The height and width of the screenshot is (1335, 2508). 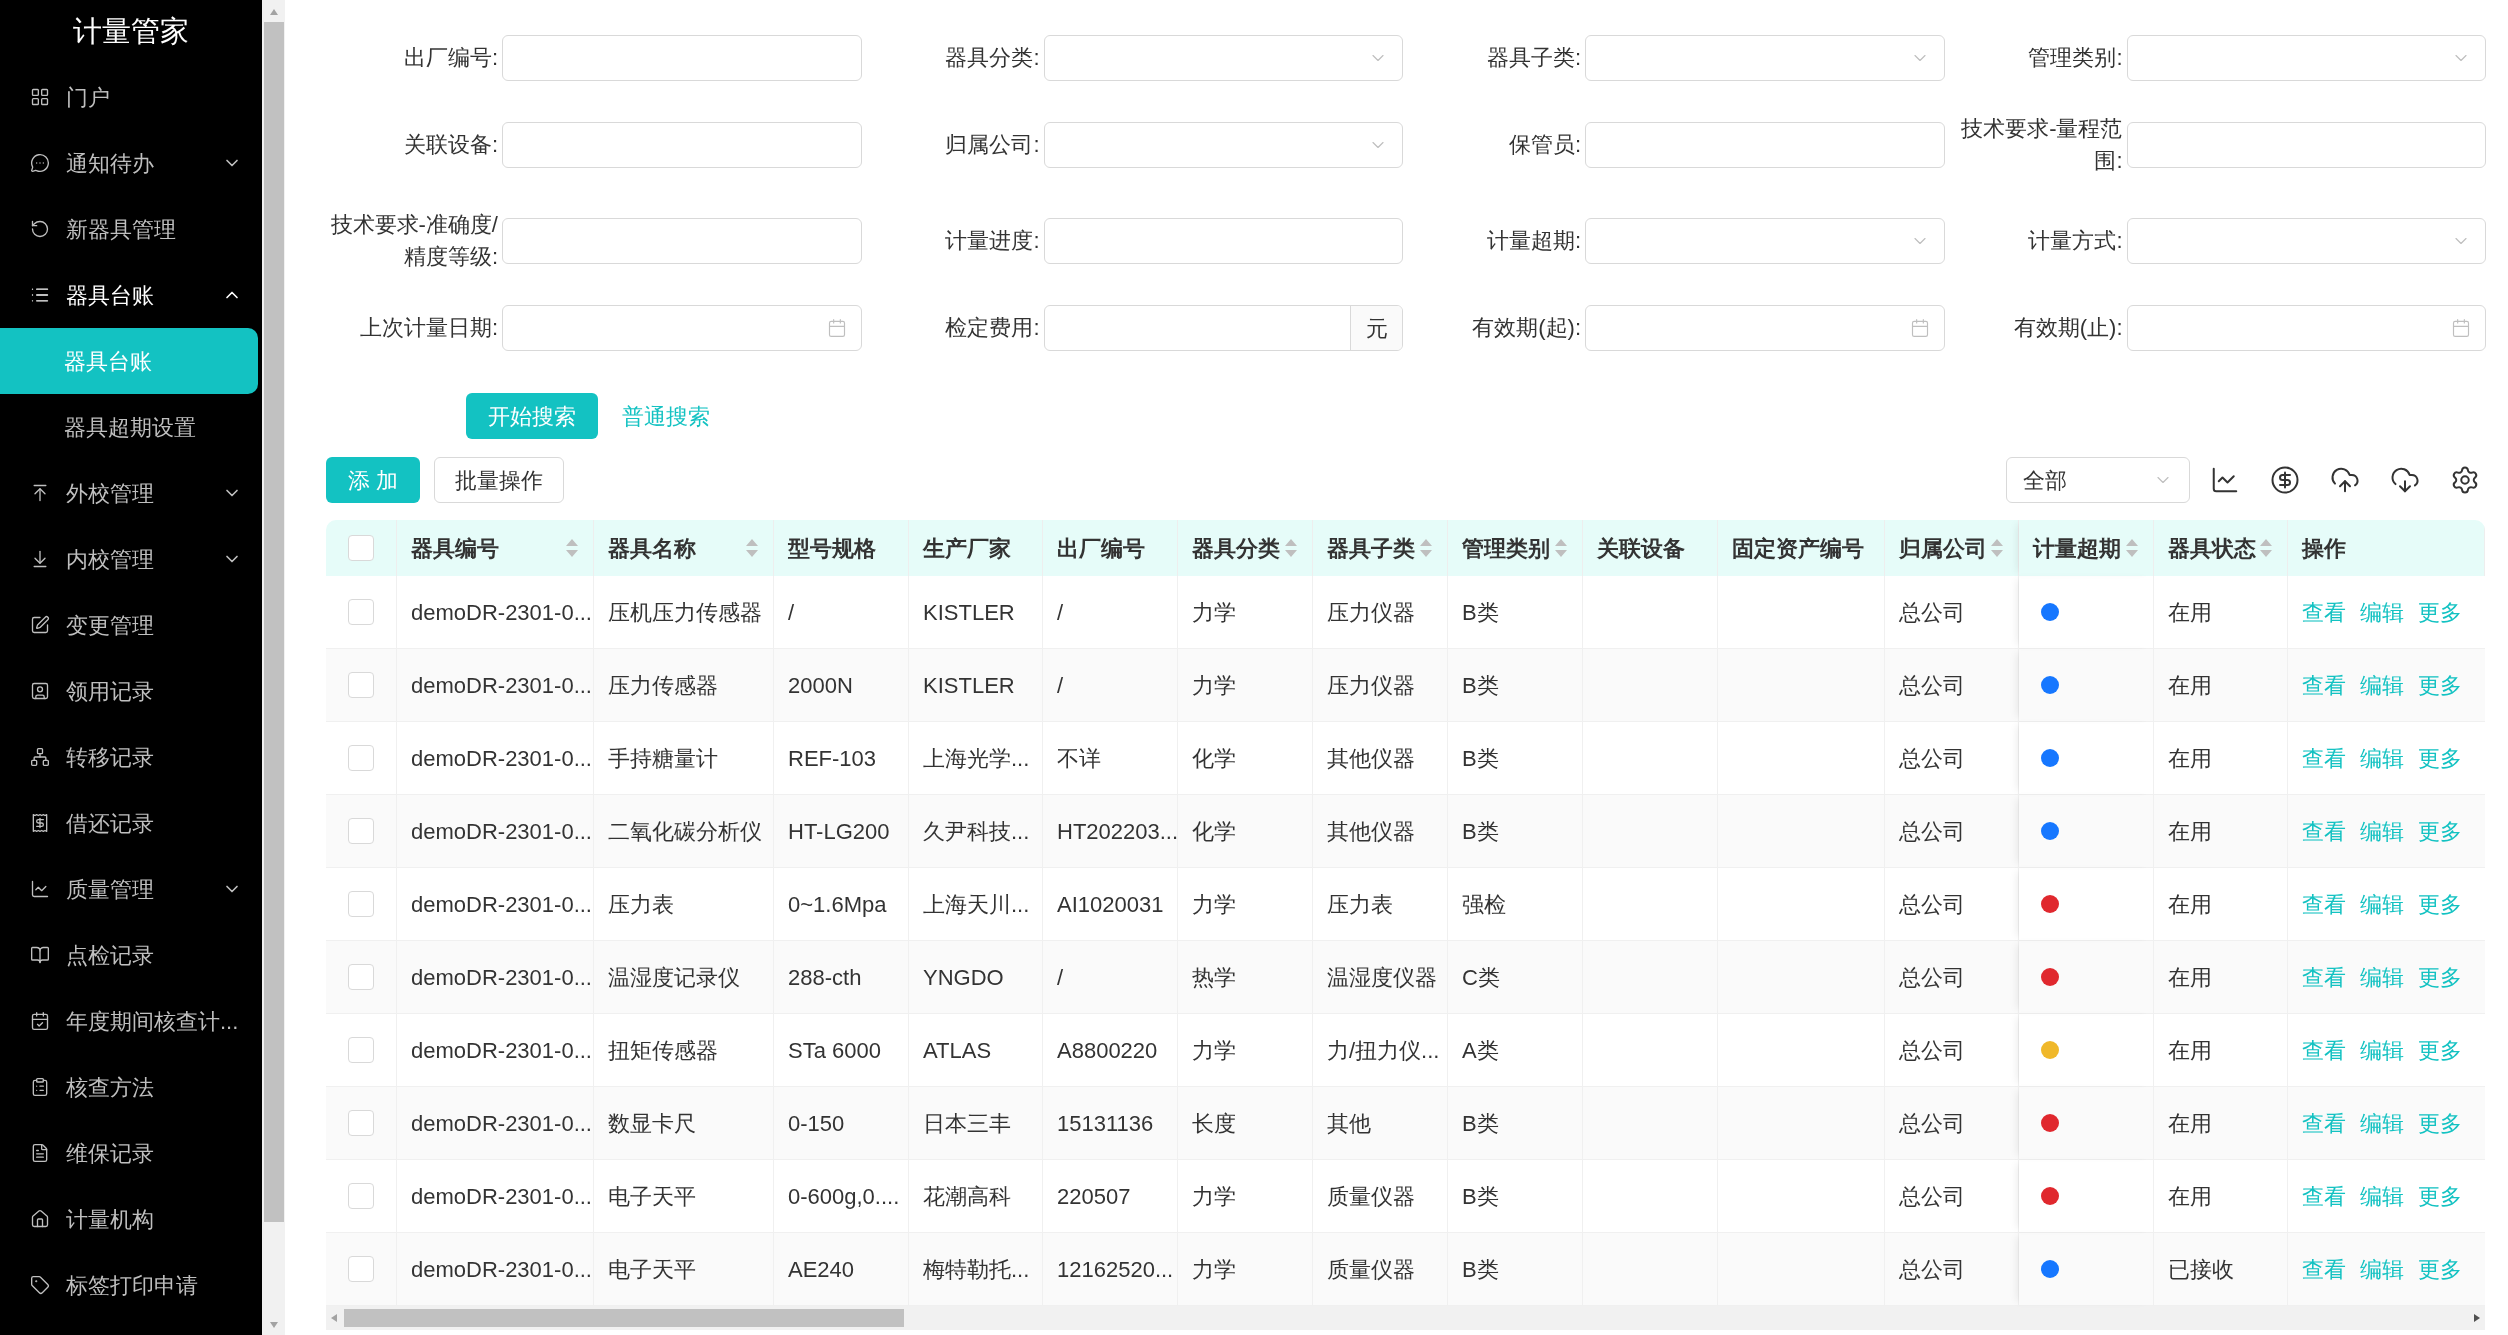 I want to click on sidebar-item: 质量管理, so click(x=131, y=889).